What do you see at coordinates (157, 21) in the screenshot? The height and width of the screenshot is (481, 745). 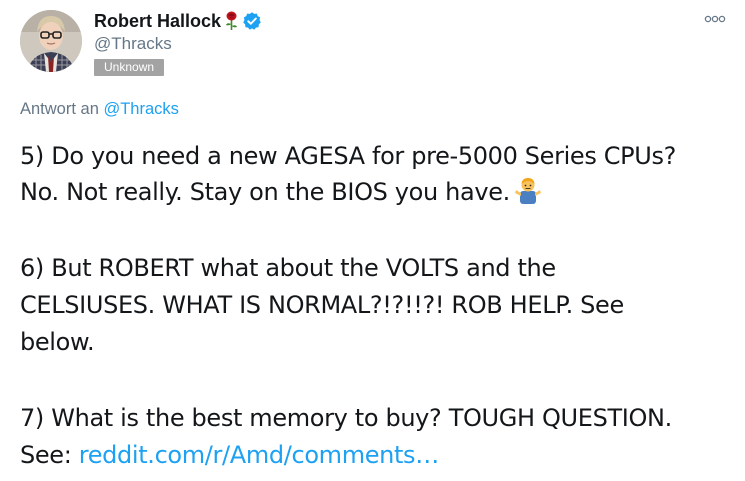 I see `author-name: Robert Hallock` at bounding box center [157, 21].